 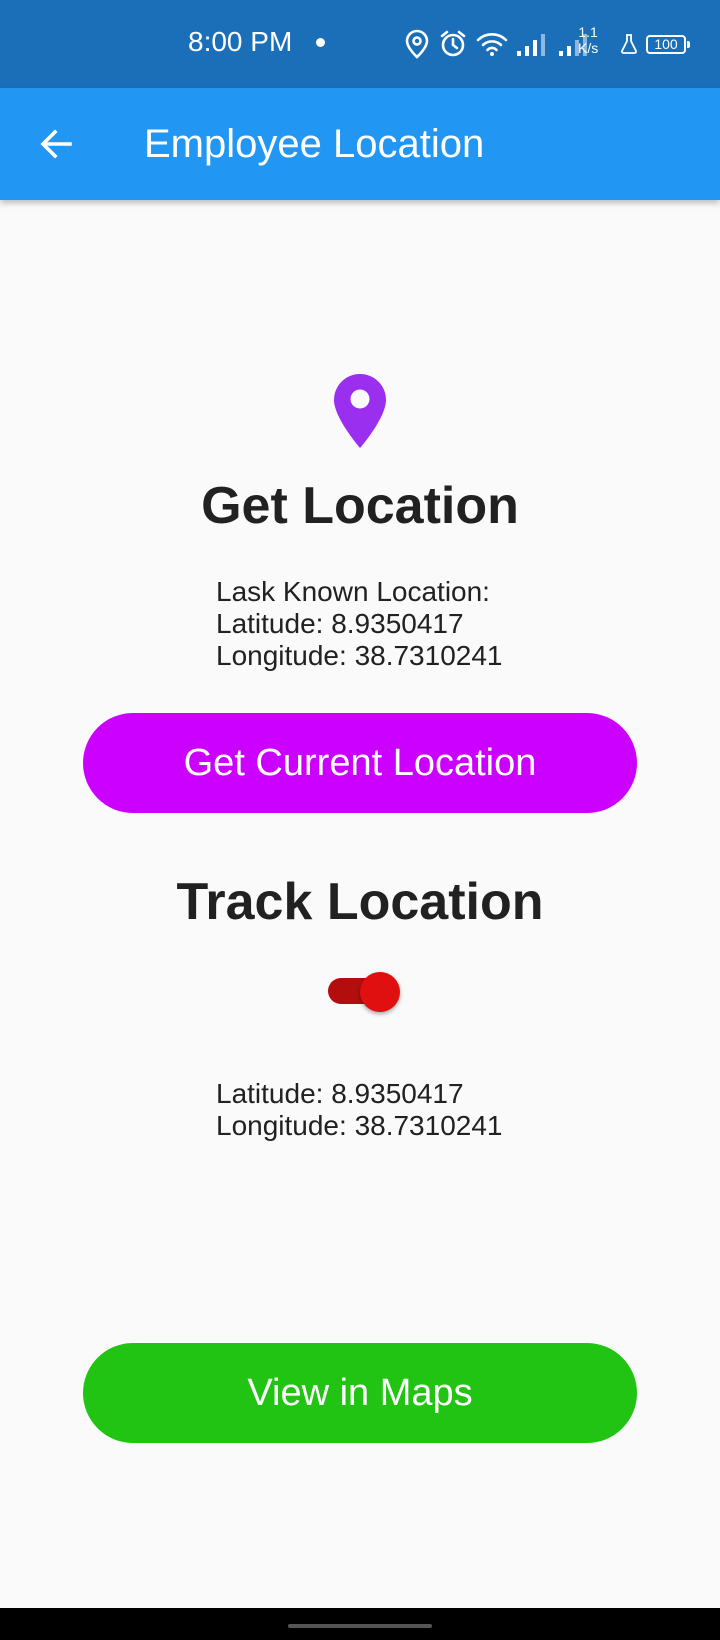 What do you see at coordinates (320, 42) in the screenshot?
I see `notification-dot-icon` at bounding box center [320, 42].